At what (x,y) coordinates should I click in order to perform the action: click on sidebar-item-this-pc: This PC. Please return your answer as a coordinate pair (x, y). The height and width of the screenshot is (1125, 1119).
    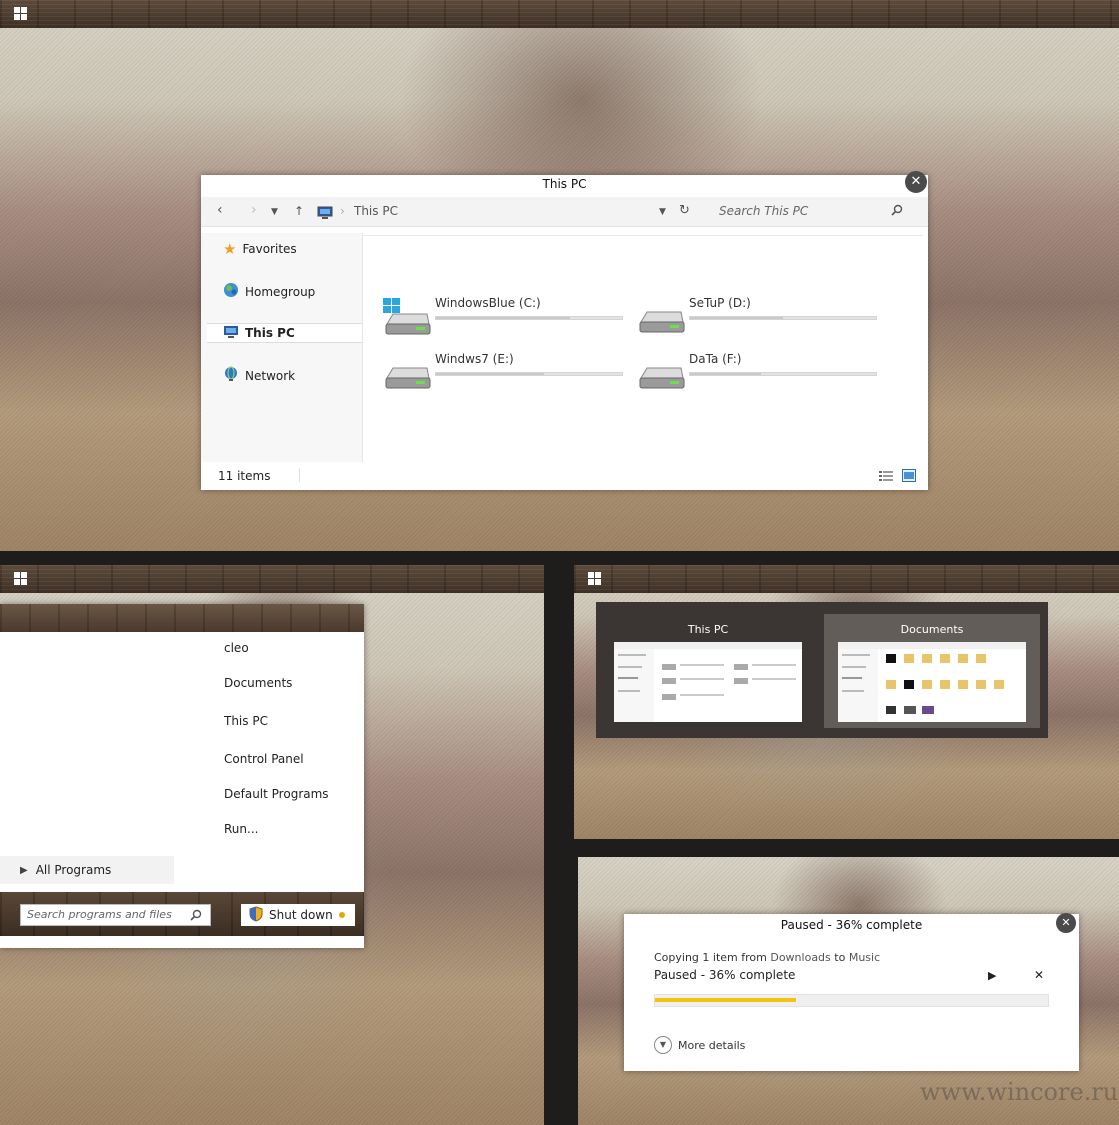
    Looking at the image, I should click on (284, 333).